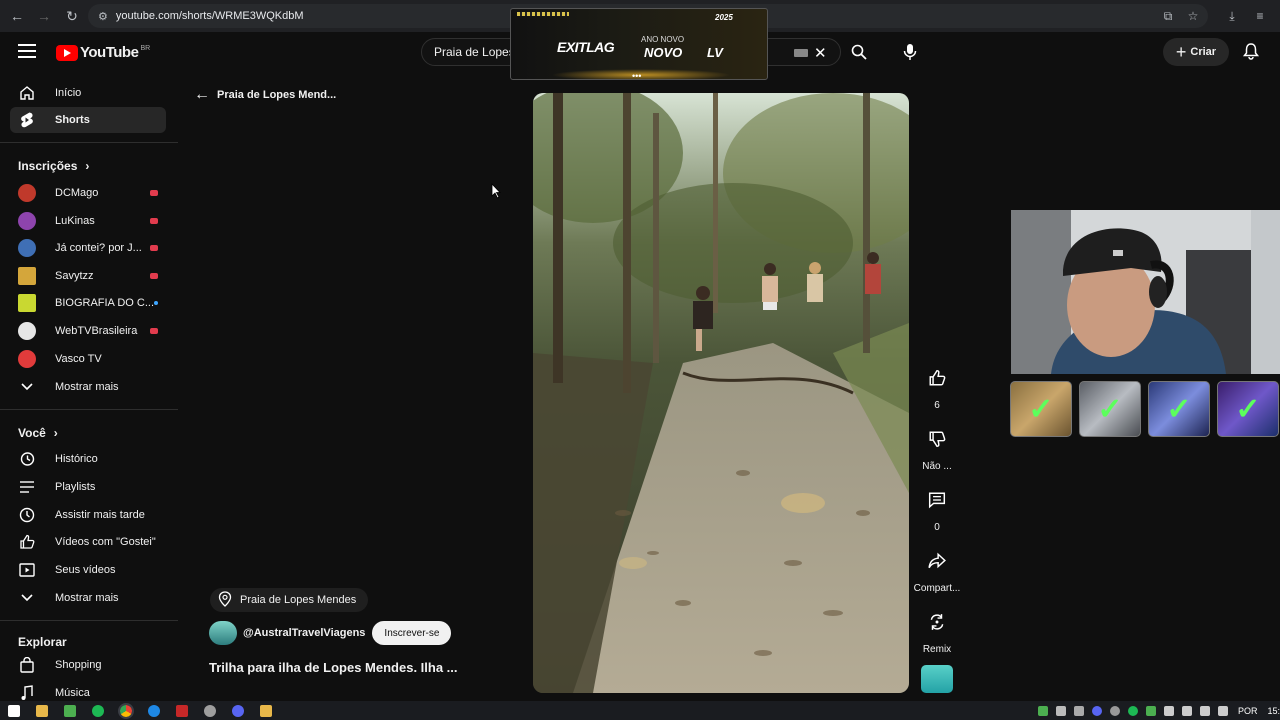  What do you see at coordinates (126, 710) in the screenshot?
I see `chrome-icon` at bounding box center [126, 710].